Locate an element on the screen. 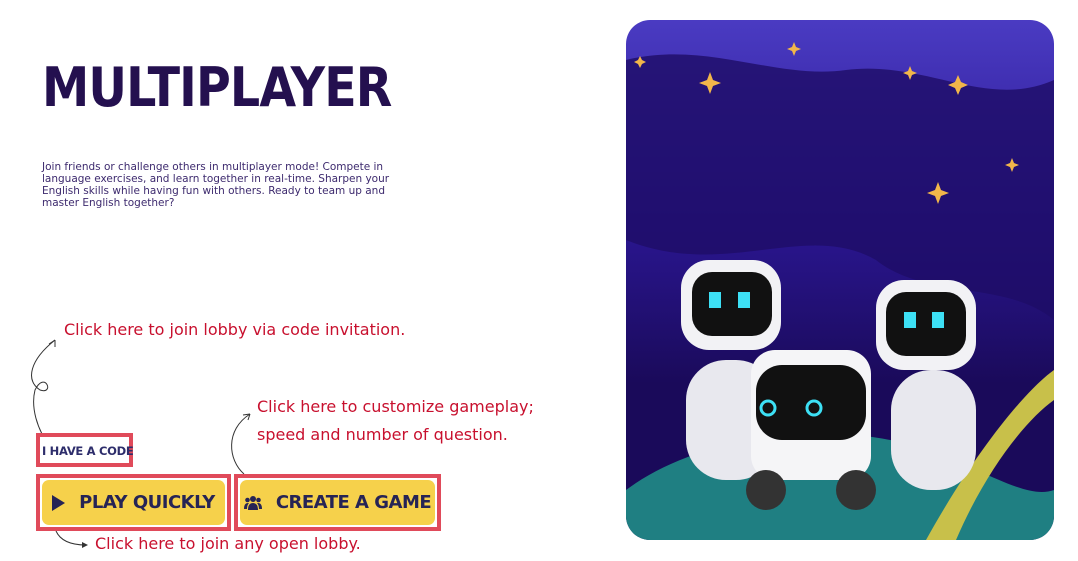 The image size is (1078, 561). create-a-game-button: CREATE A GAME is located at coordinates (337, 502).